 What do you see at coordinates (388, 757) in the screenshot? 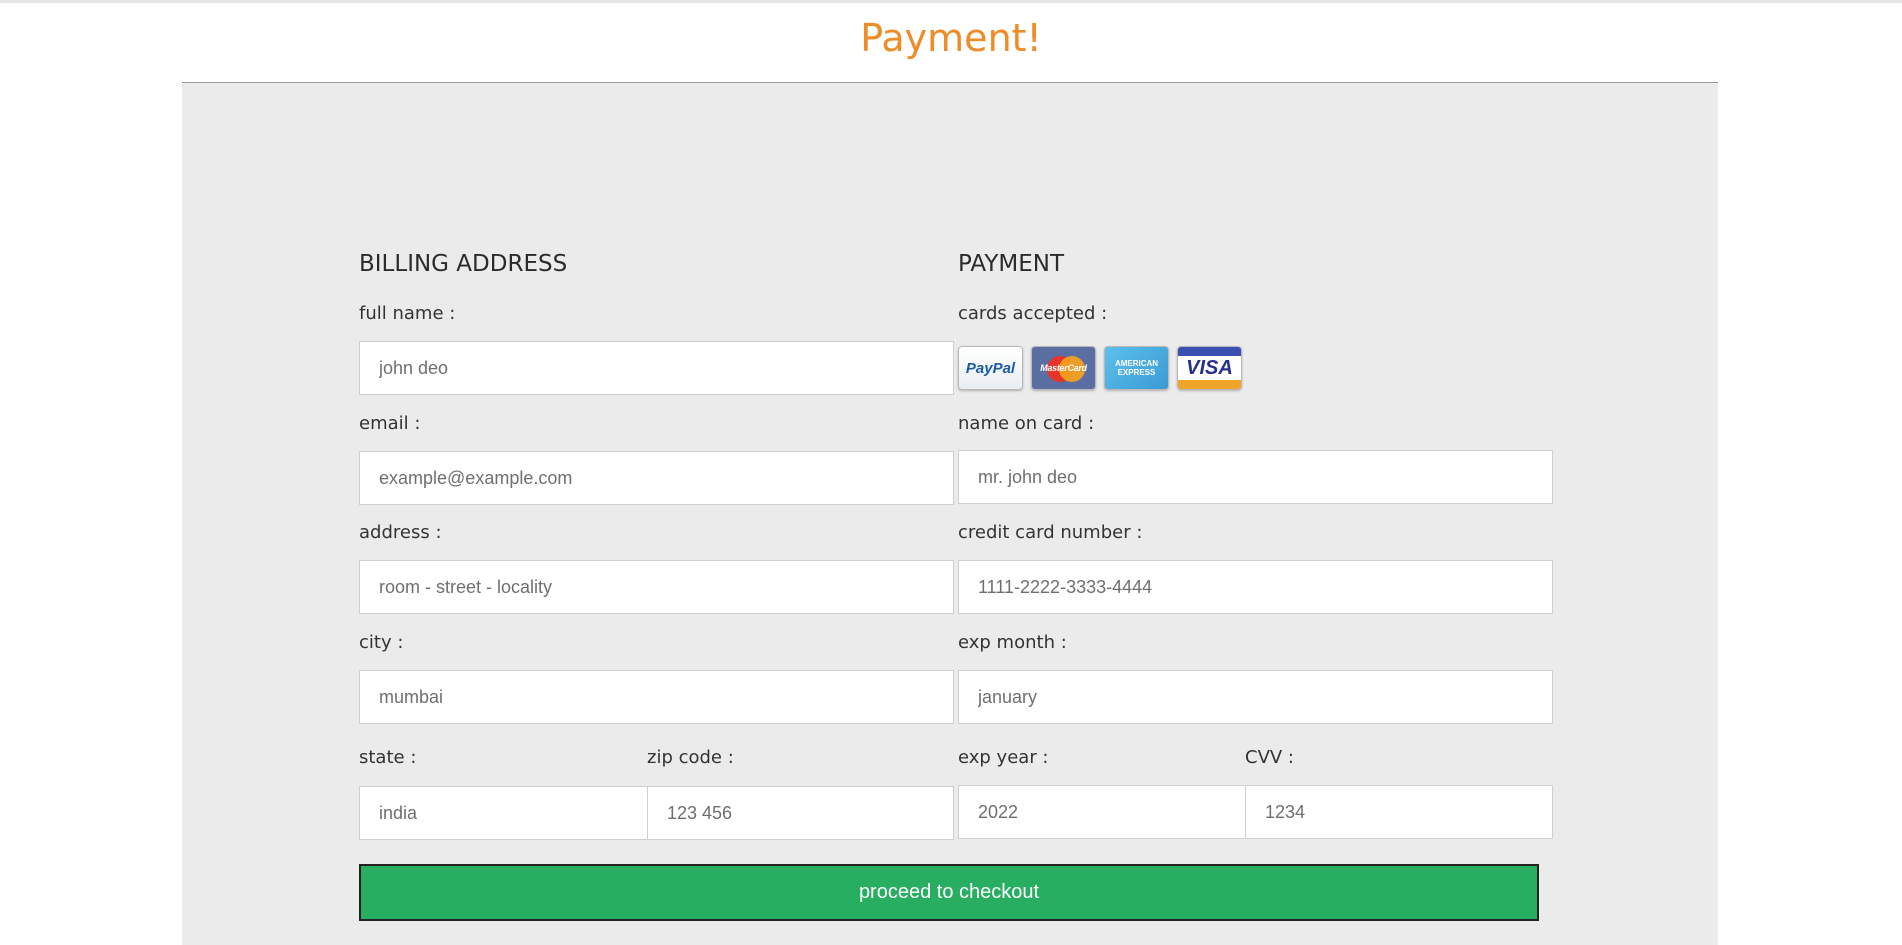
I see `state-label: state :` at bounding box center [388, 757].